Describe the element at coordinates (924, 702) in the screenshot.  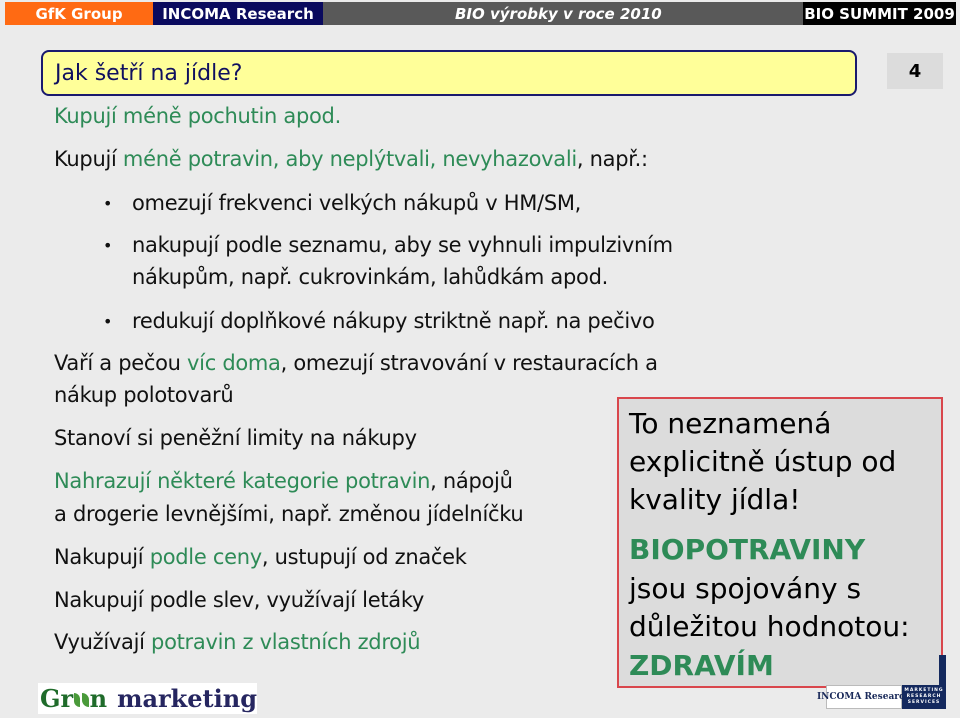
I see `tagline-text: SERVICES` at that location.